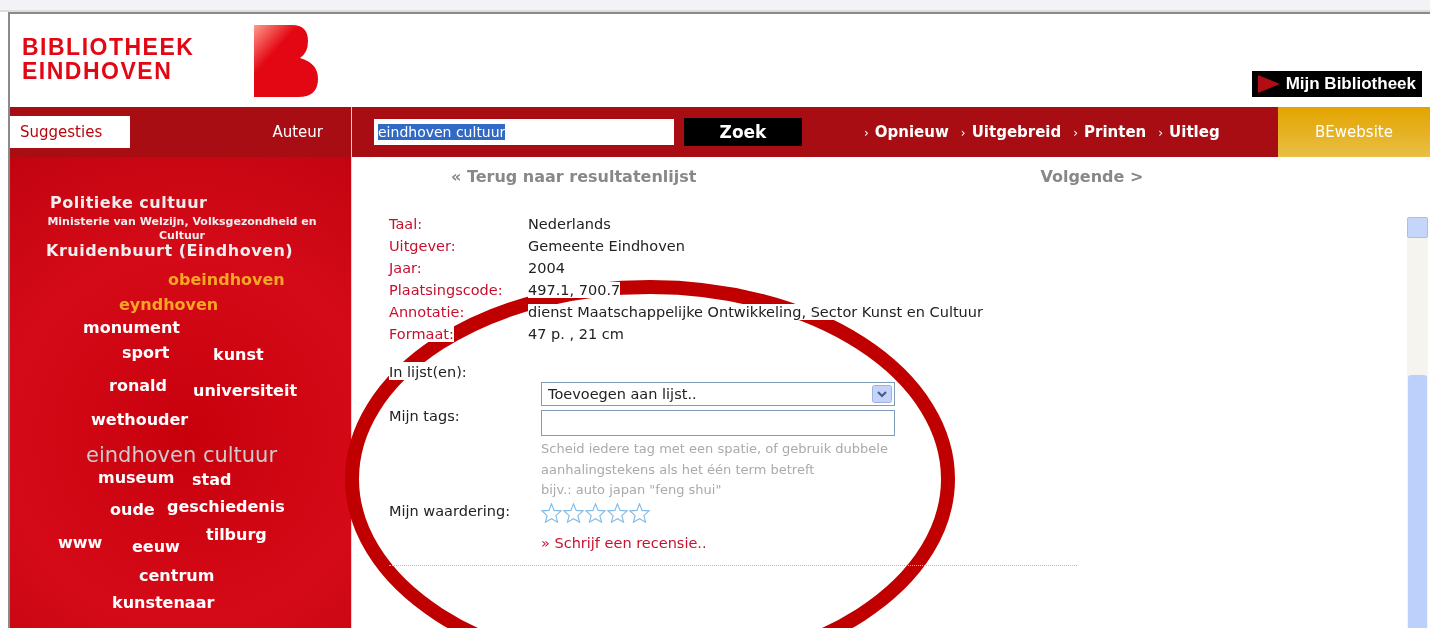  Describe the element at coordinates (574, 290) in the screenshot. I see `field-value: 497.1, 700.7` at that location.